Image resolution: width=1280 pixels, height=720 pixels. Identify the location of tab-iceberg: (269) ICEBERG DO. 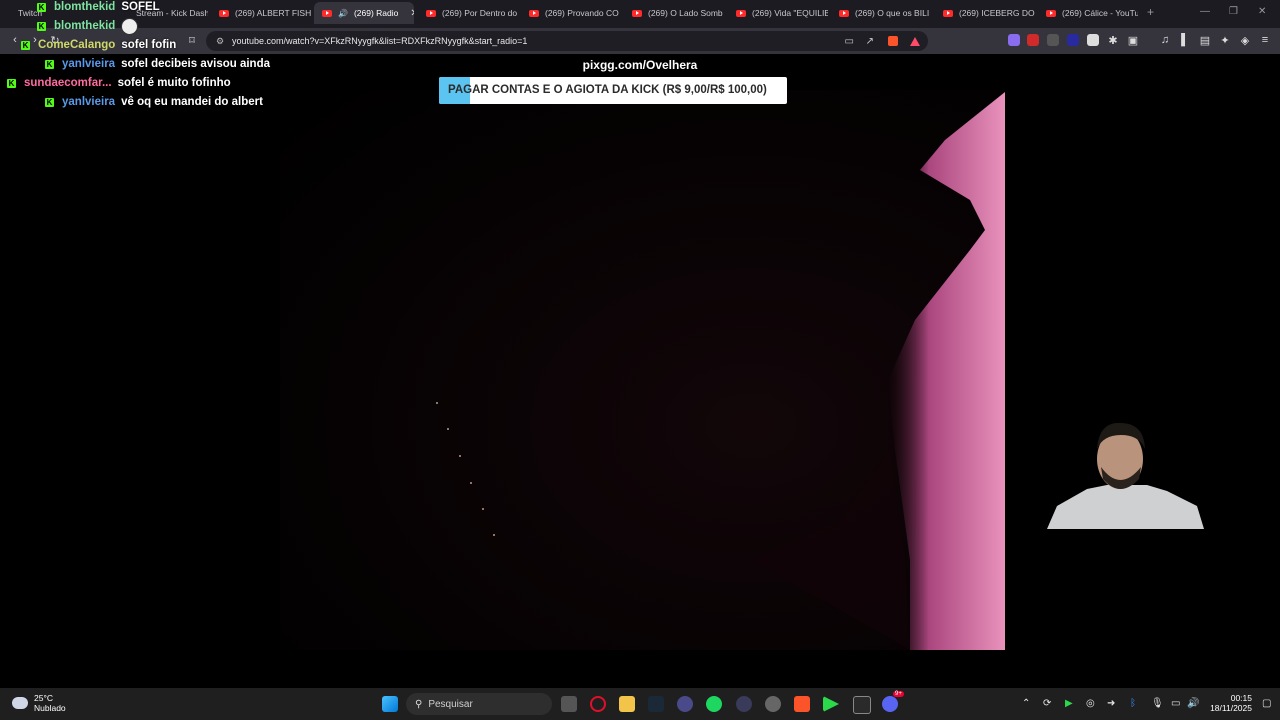
(985, 13).